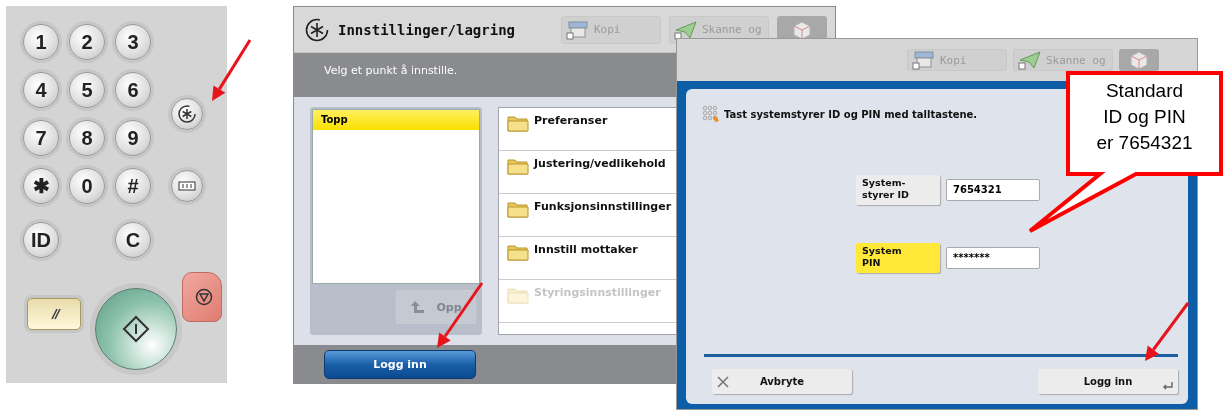 Image resolution: width=1224 pixels, height=410 pixels. I want to click on keypad-key: 5, so click(87, 90).